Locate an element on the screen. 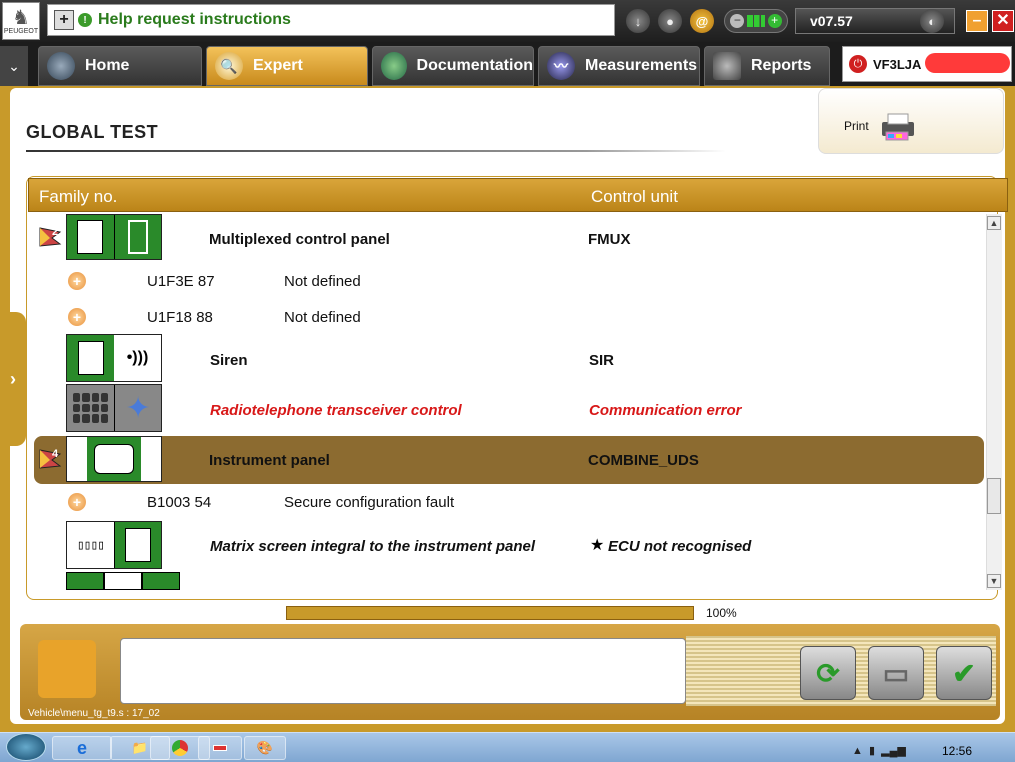 The height and width of the screenshot is (762, 1015). printer-icon is located at coordinates (898, 126).